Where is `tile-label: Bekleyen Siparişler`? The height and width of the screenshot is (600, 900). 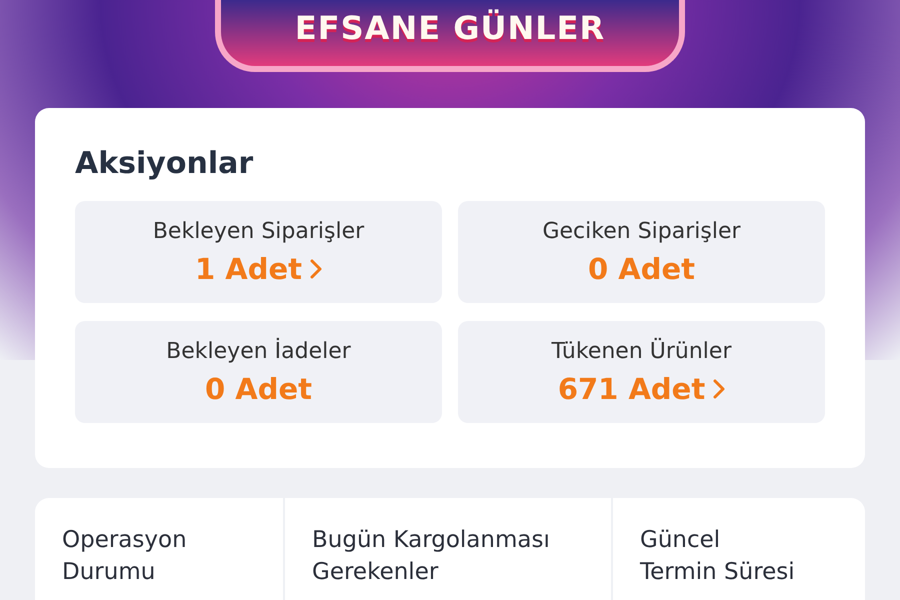 tile-label: Bekleyen Siparişler is located at coordinates (258, 231).